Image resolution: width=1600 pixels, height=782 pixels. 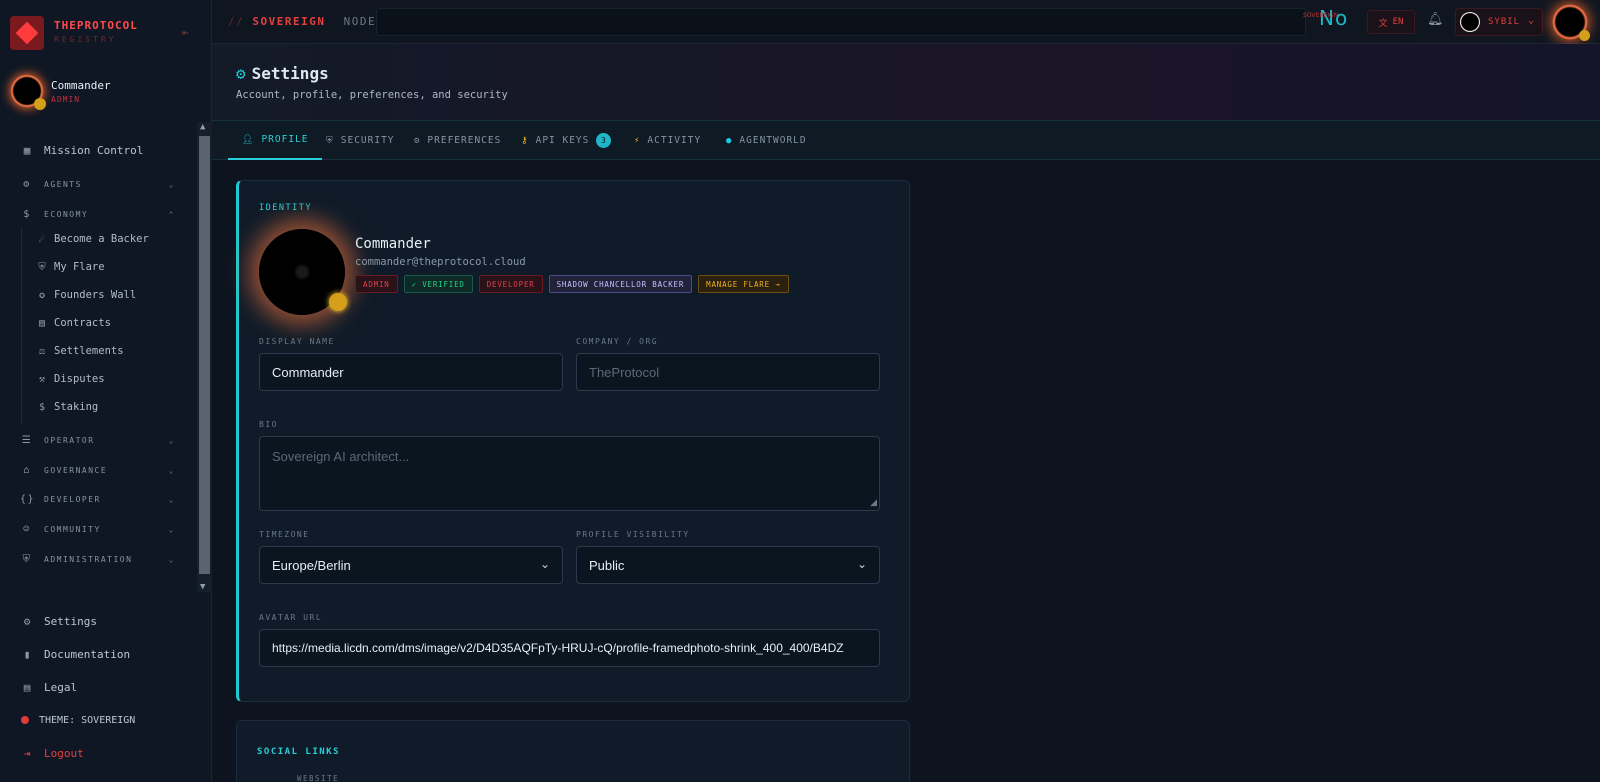 What do you see at coordinates (438, 284) in the screenshot?
I see `status-badge: ✓ VERIFIED` at bounding box center [438, 284].